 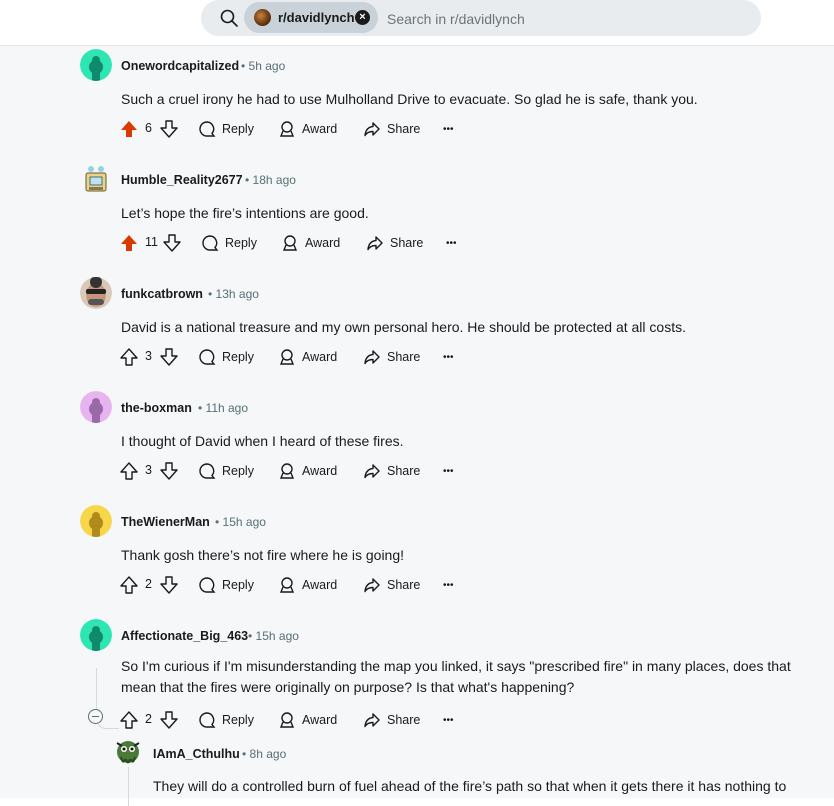 I want to click on search-icon, so click(x=229, y=18).